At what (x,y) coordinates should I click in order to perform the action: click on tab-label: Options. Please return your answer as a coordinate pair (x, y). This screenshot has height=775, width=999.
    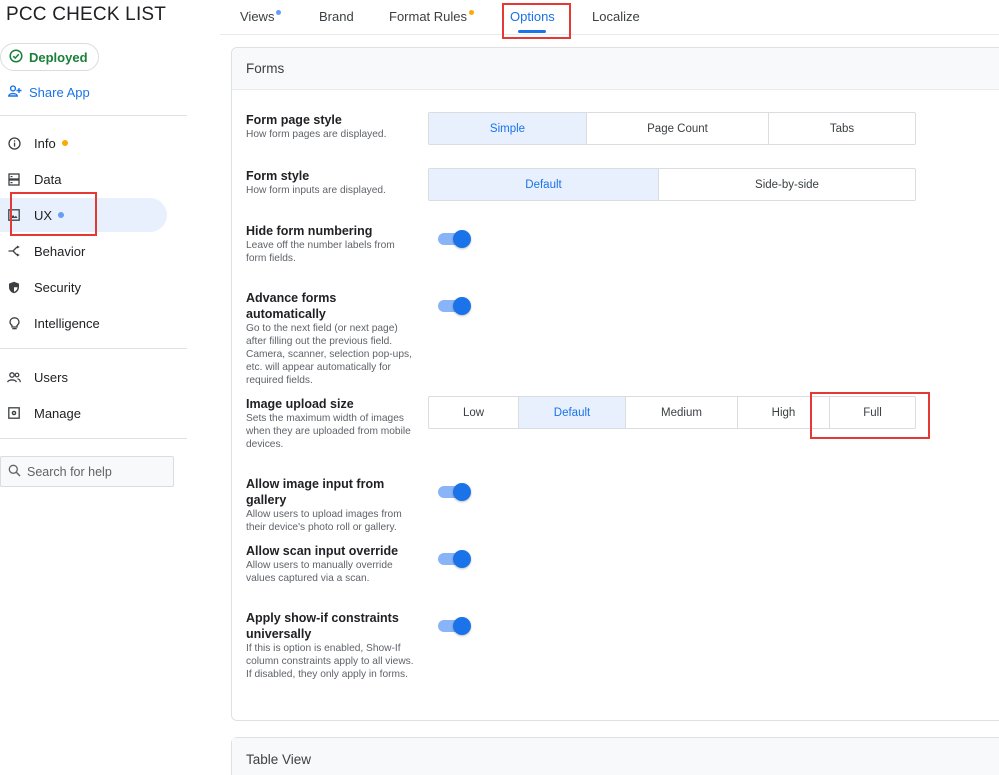
    Looking at the image, I should click on (532, 16).